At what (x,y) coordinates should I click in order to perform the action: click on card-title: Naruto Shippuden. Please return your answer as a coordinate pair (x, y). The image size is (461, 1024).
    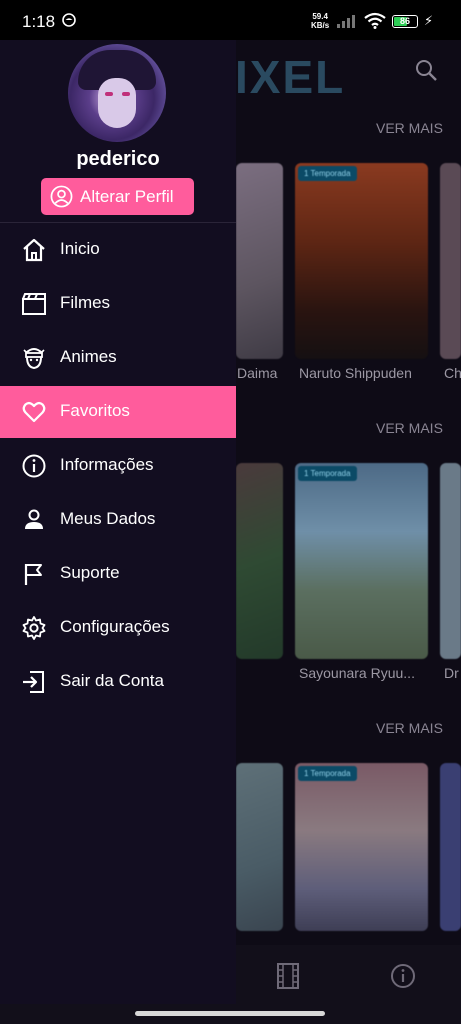
    Looking at the image, I should click on (355, 373).